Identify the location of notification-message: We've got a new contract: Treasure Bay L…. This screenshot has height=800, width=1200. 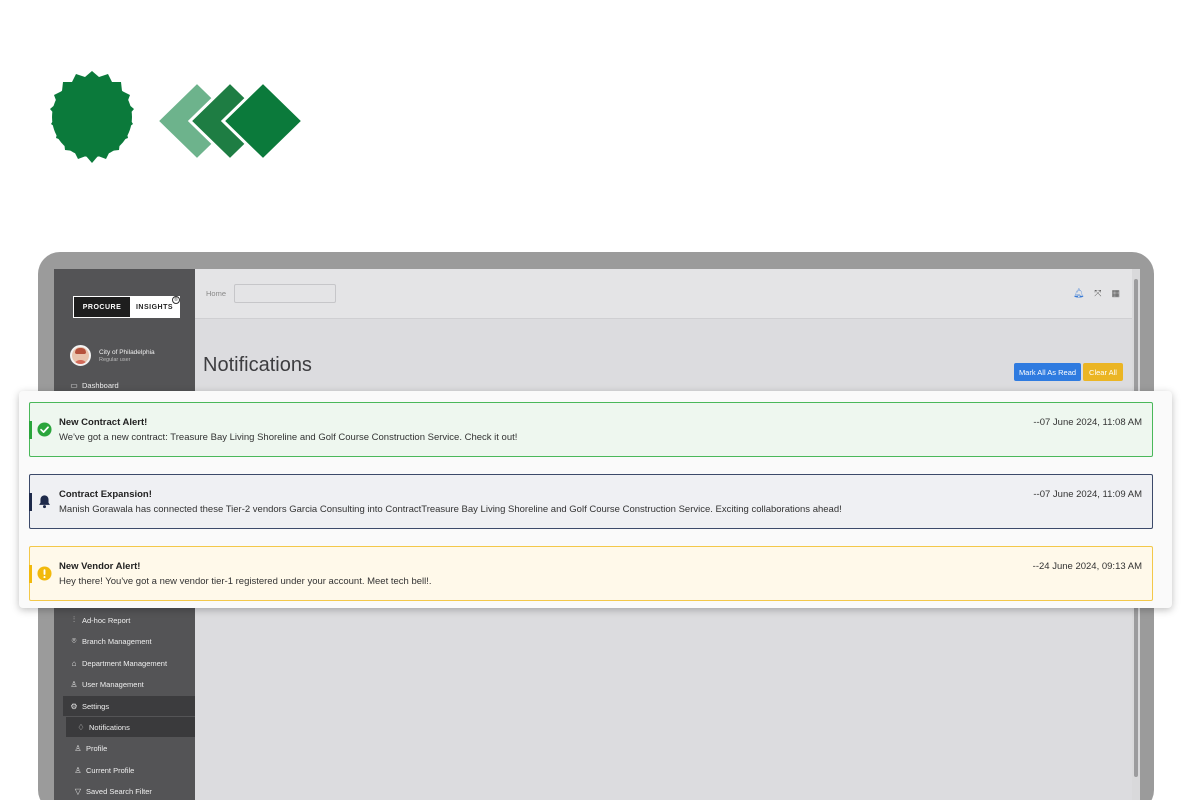
(288, 437).